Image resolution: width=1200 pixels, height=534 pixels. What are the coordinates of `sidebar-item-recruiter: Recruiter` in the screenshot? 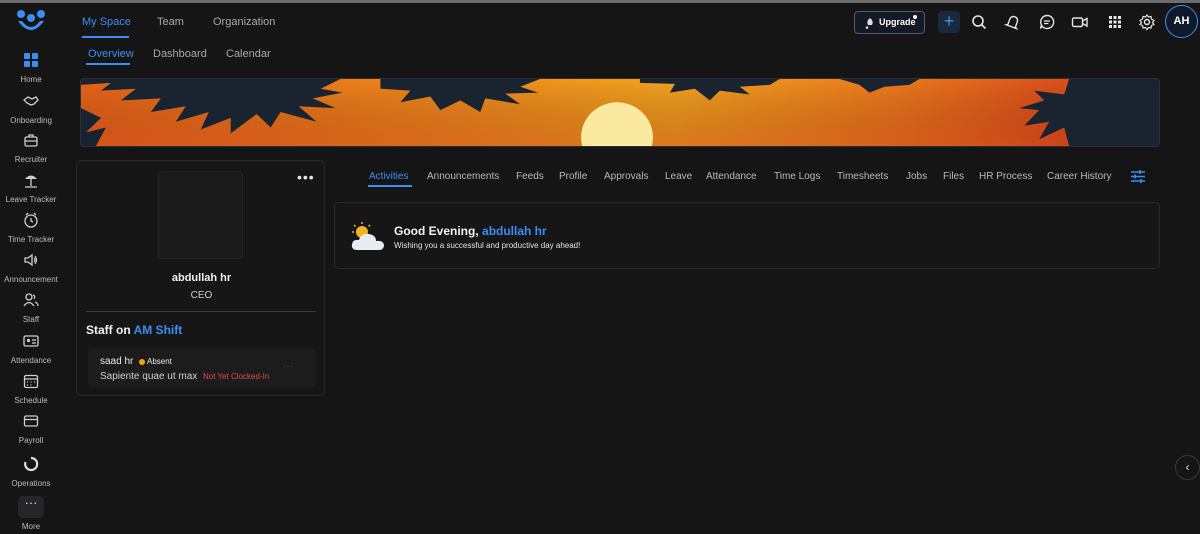 It's located at (31, 147).